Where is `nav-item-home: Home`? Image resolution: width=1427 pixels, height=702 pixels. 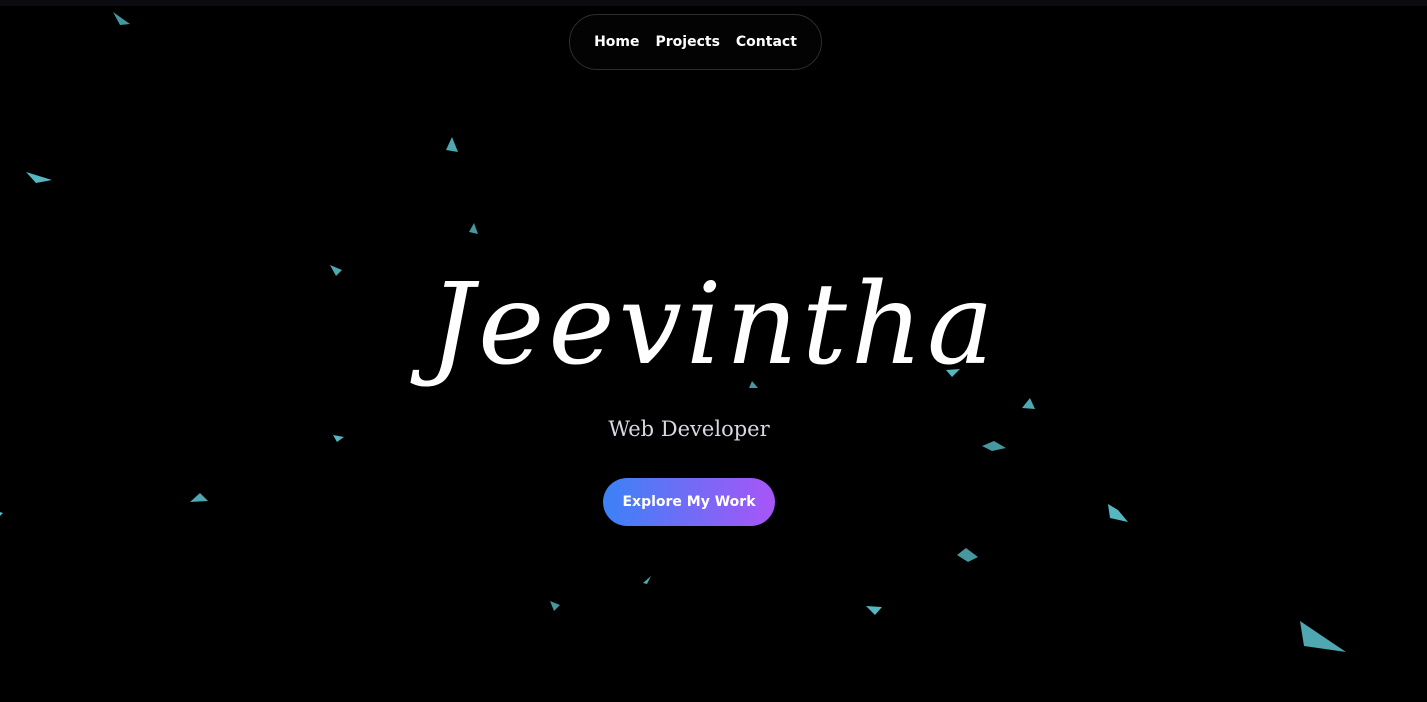 nav-item-home: Home is located at coordinates (616, 42).